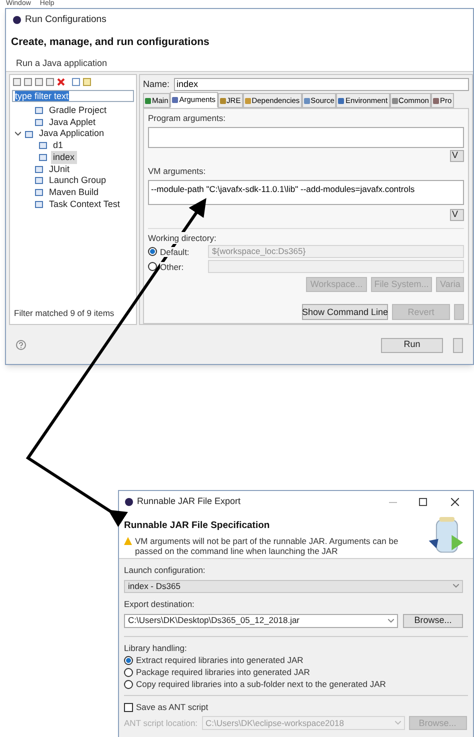 This screenshot has height=737, width=474. What do you see at coordinates (64, 157) in the screenshot?
I see `tree-item: index` at bounding box center [64, 157].